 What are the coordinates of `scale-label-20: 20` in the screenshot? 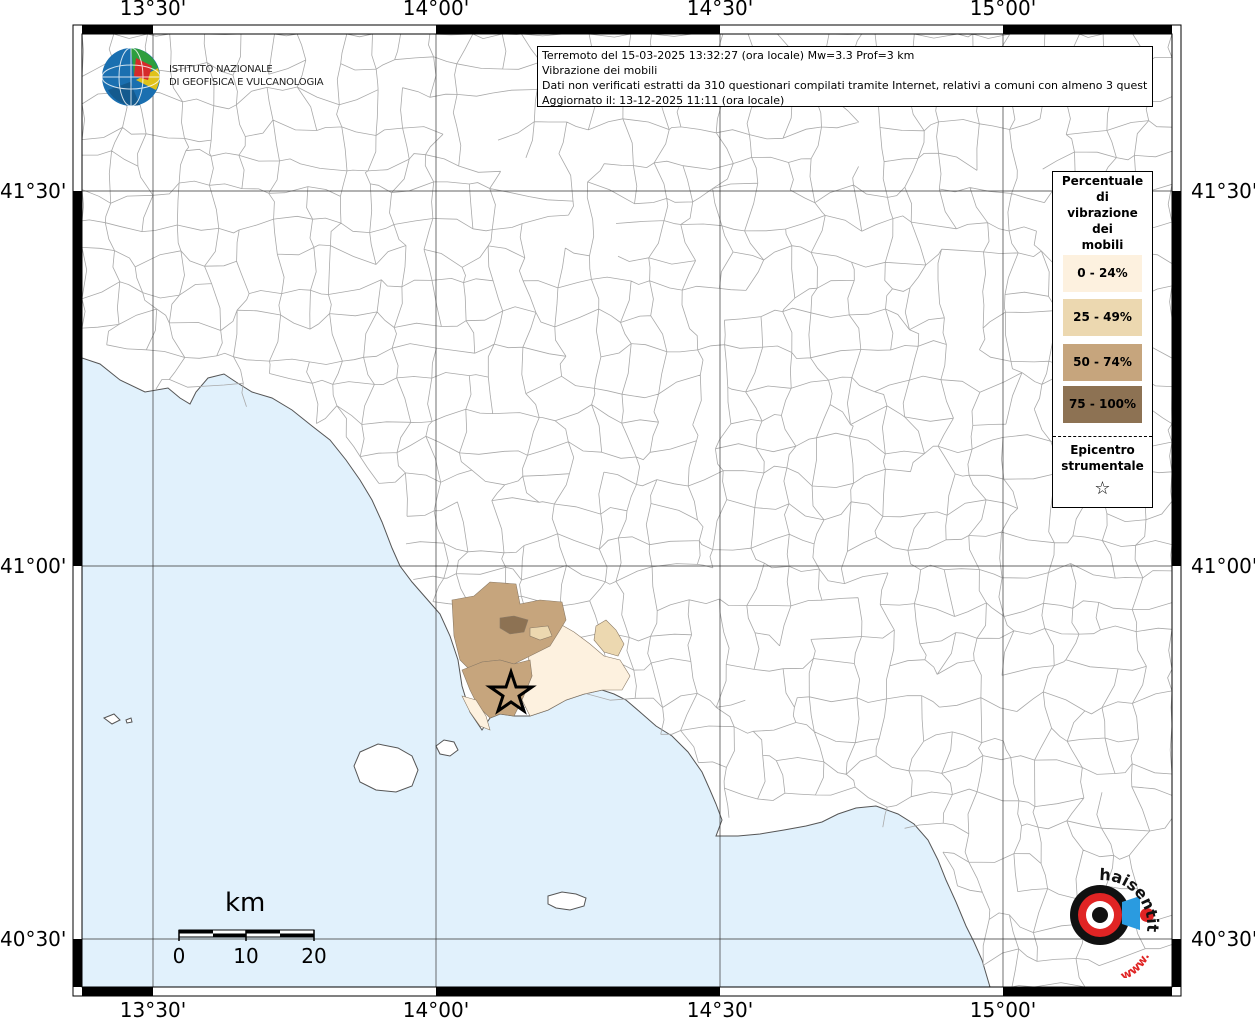 It's located at (314, 956).